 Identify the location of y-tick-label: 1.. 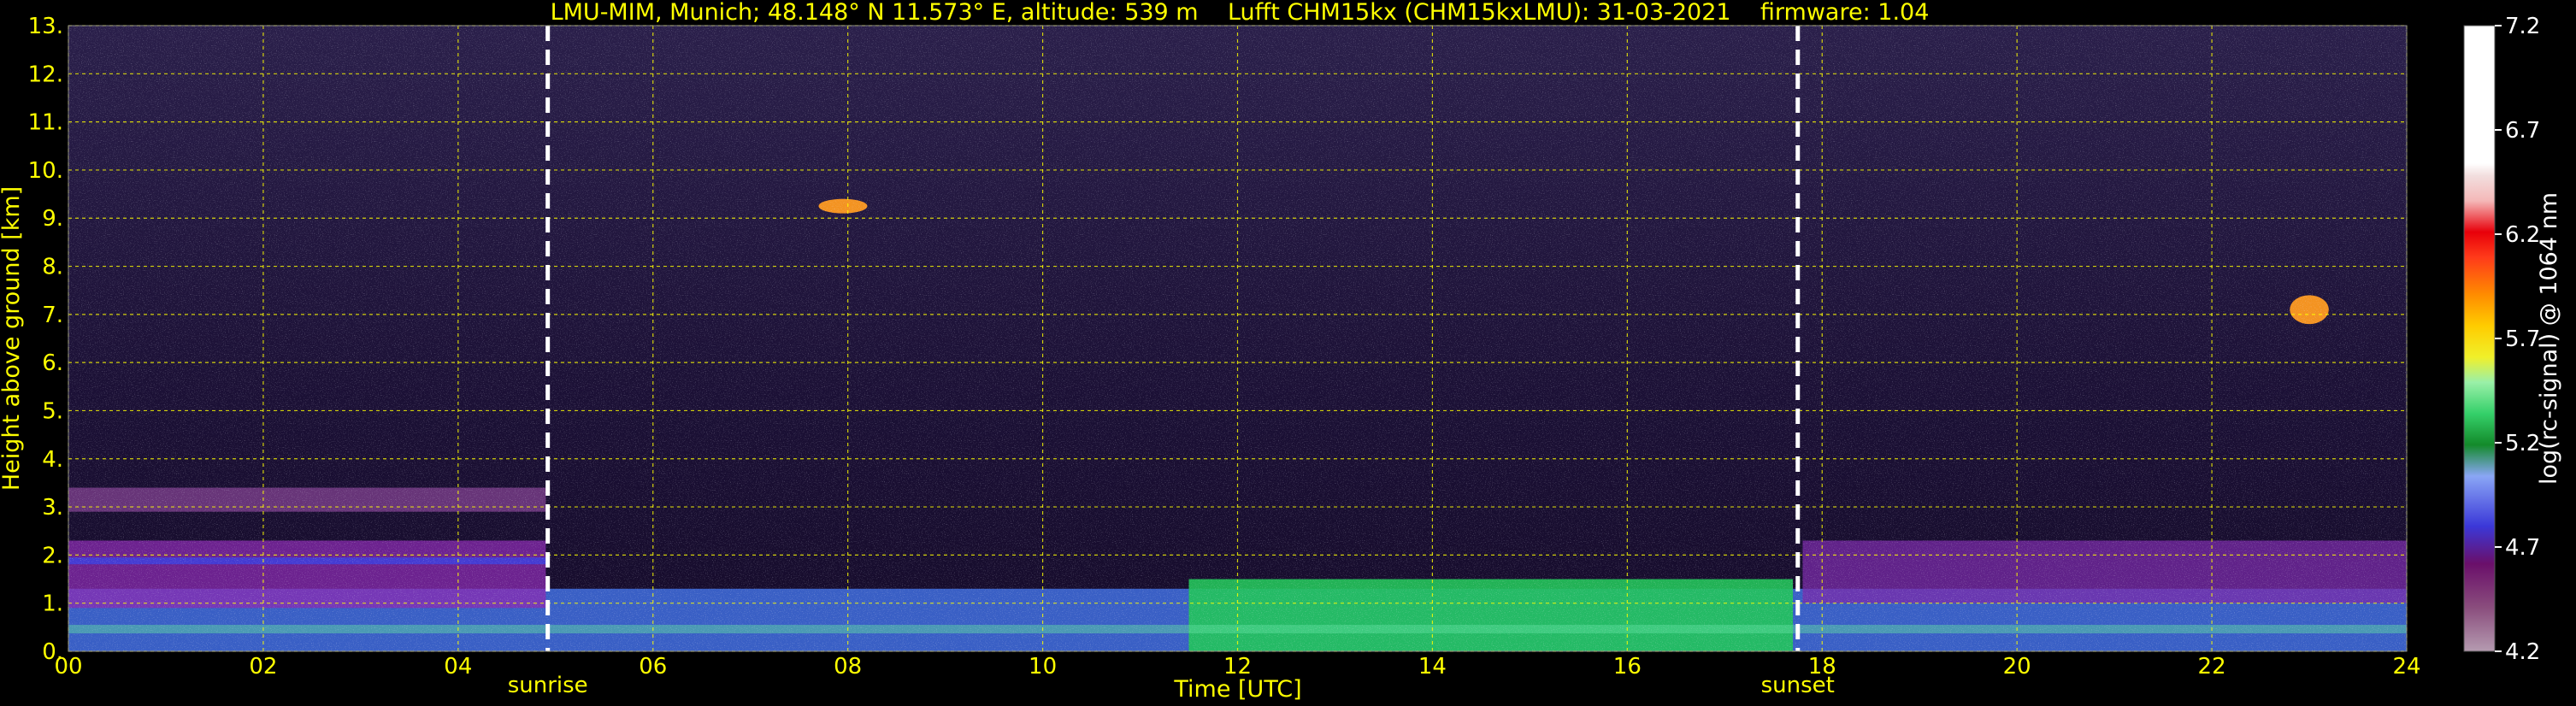
(52, 604).